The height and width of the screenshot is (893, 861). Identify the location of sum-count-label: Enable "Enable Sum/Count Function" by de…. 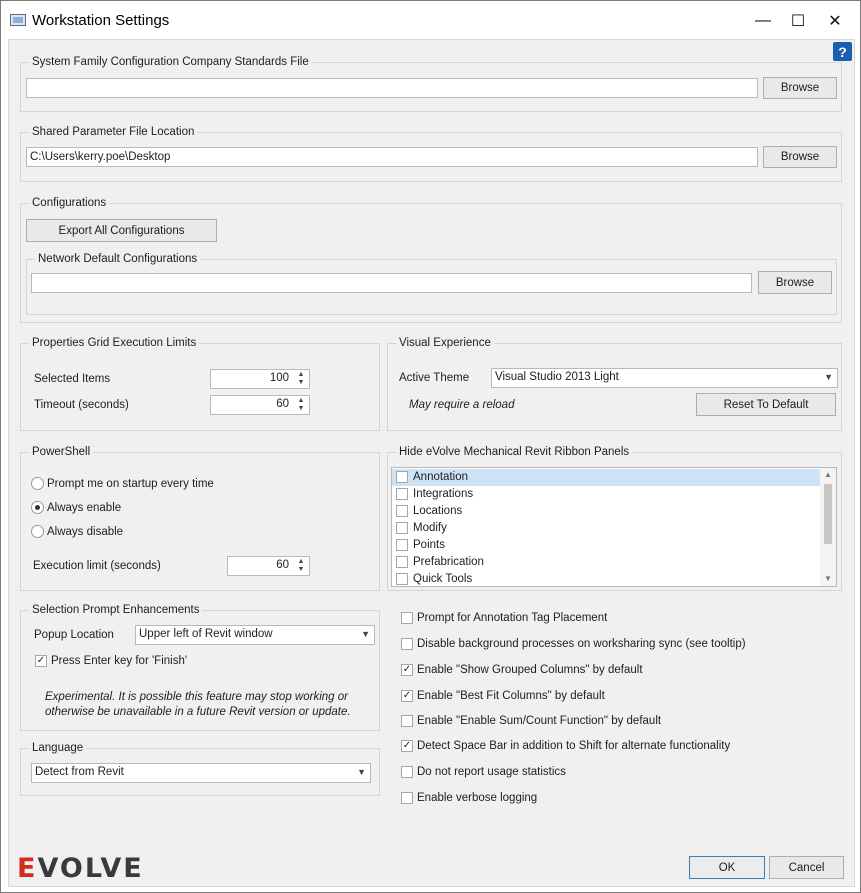
(539, 721).